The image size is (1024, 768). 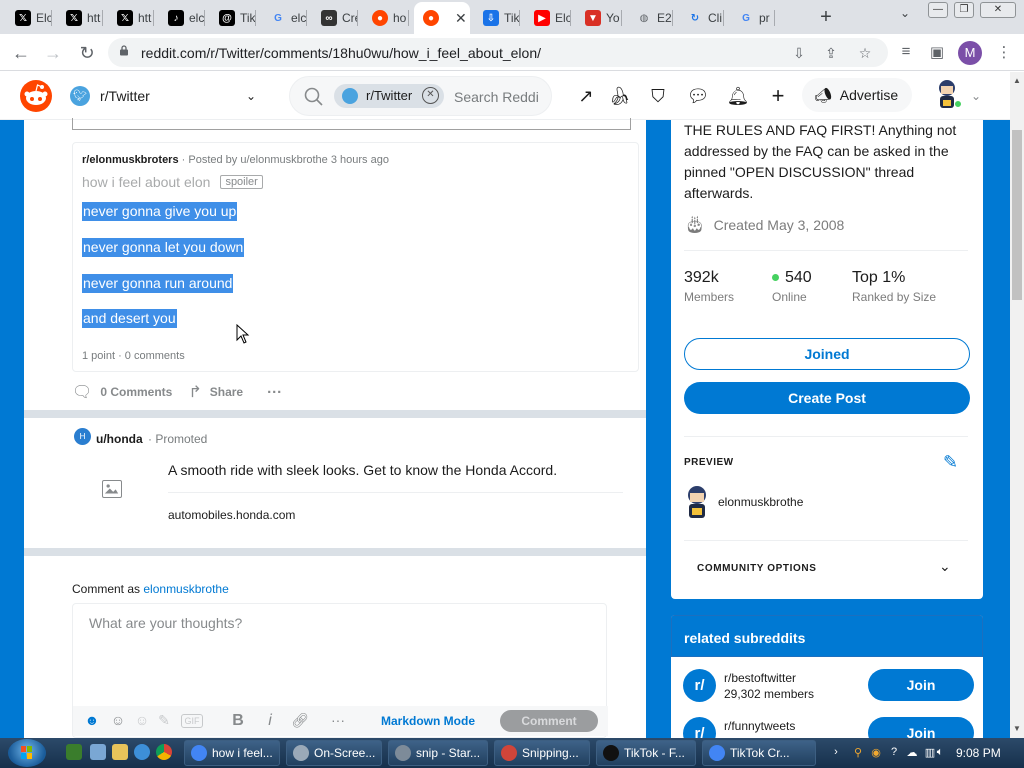 I want to click on create-post-plus-icon: +, so click(x=778, y=96).